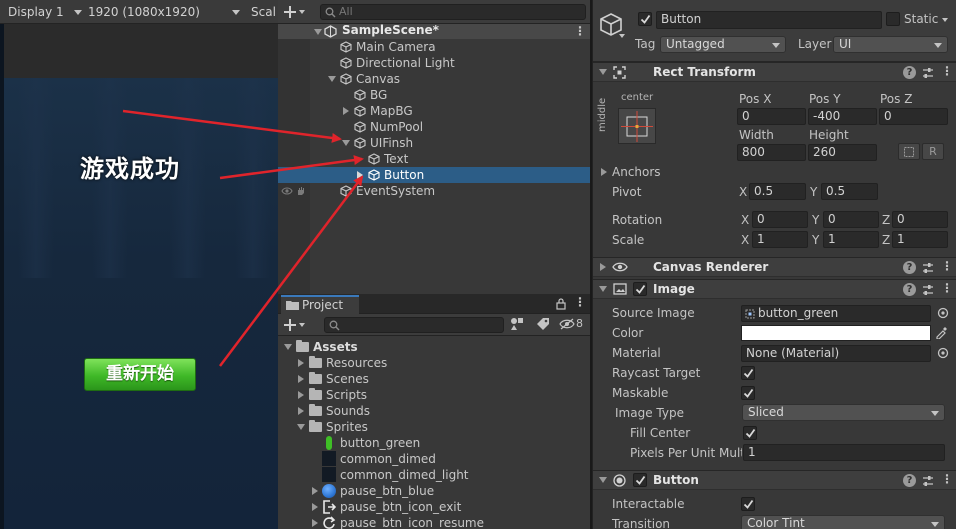 The width and height of the screenshot is (956, 529). Describe the element at coordinates (434, 411) in the screenshot. I see `asset-folder-sounds: Sounds` at that location.